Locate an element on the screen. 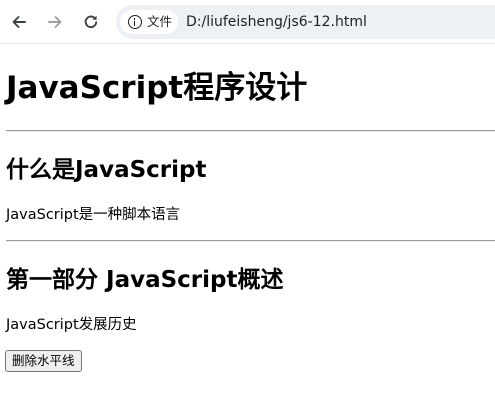 This screenshot has height=408, width=495. site-info-chip: 文件 is located at coordinates (149, 22).